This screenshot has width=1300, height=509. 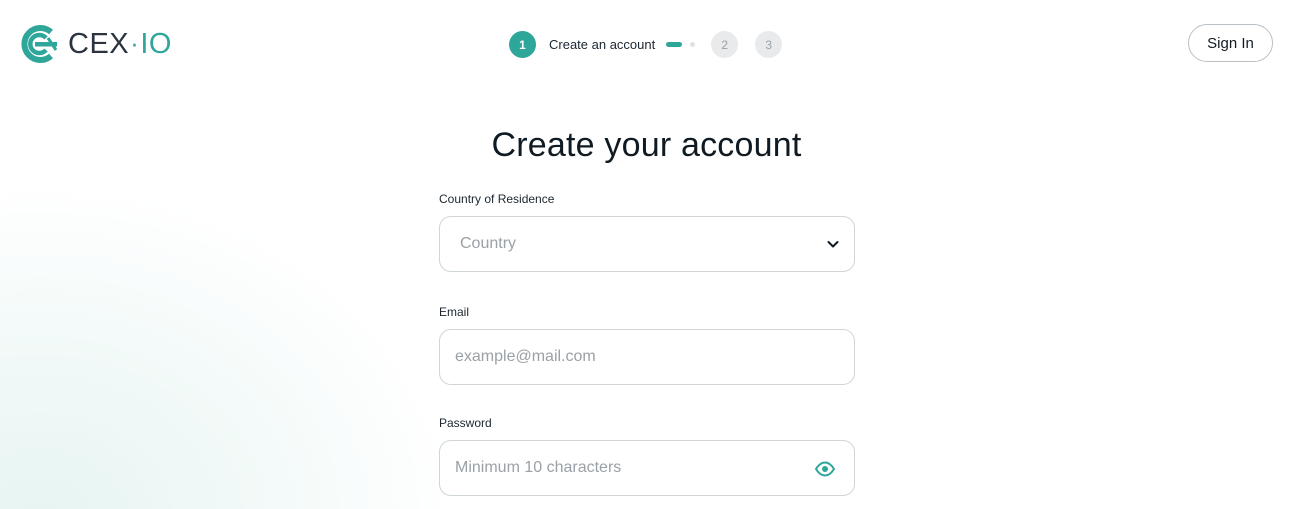 I want to click on password-label: Password, so click(x=465, y=423).